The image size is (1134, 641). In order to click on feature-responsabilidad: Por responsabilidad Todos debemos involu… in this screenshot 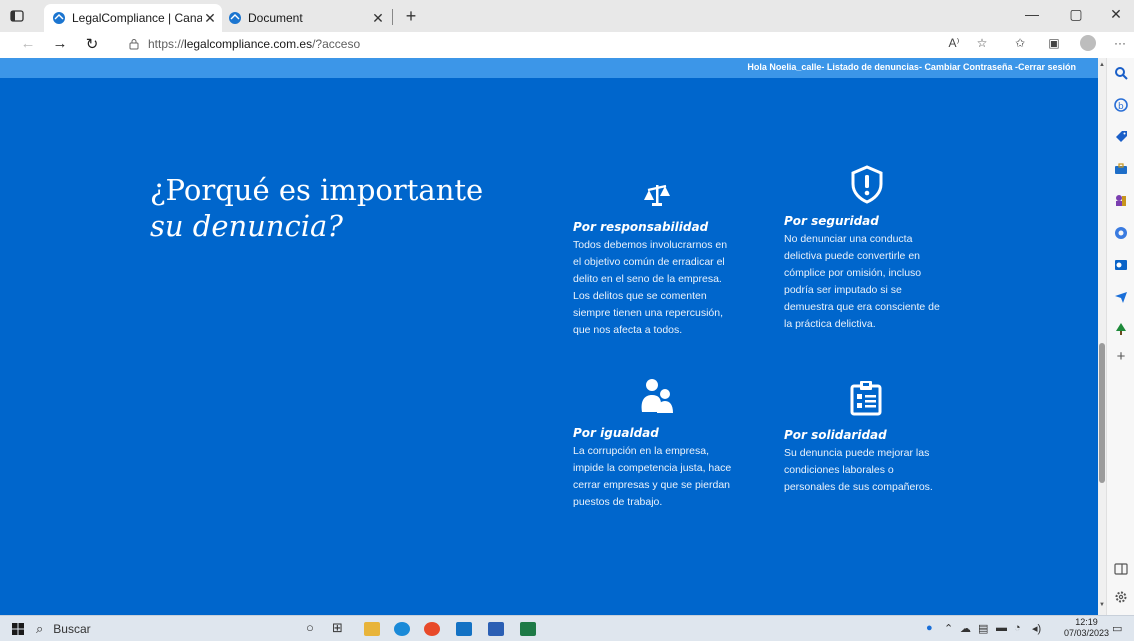, I will do `click(658, 260)`.